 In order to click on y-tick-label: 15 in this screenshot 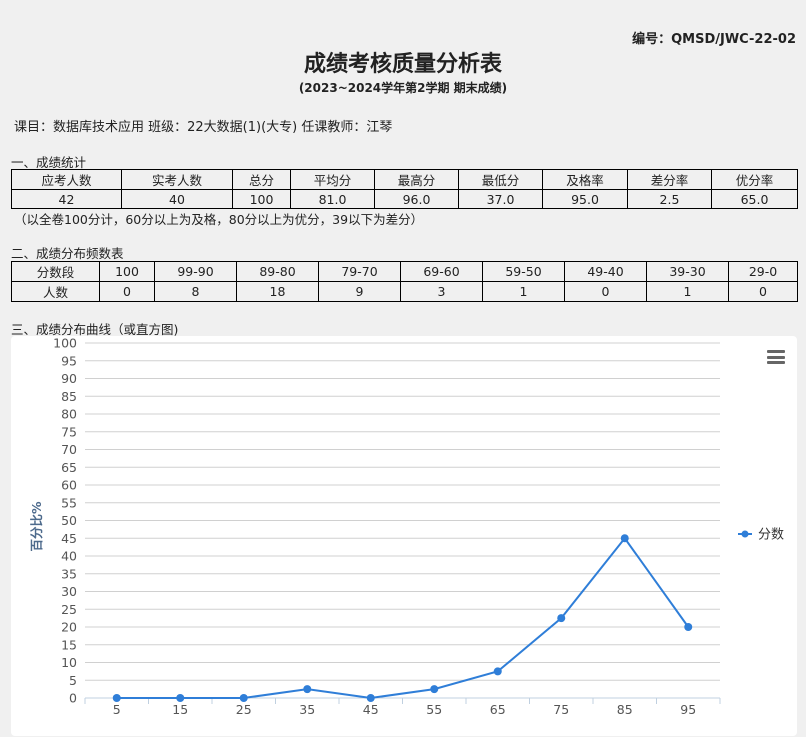, I will do `click(69, 644)`.